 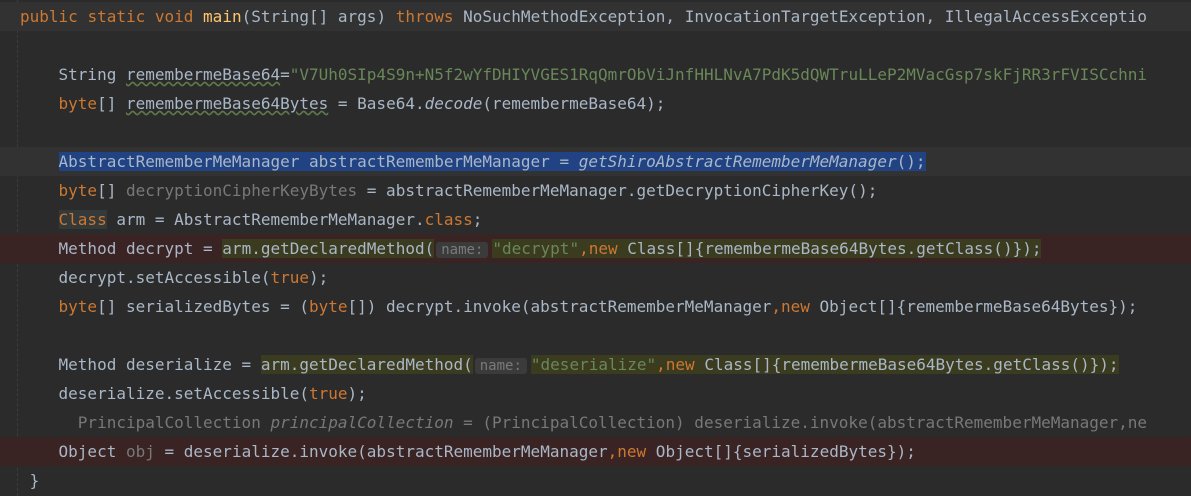 What do you see at coordinates (376, 103) in the screenshot?
I see `code-token: = Base64.` at bounding box center [376, 103].